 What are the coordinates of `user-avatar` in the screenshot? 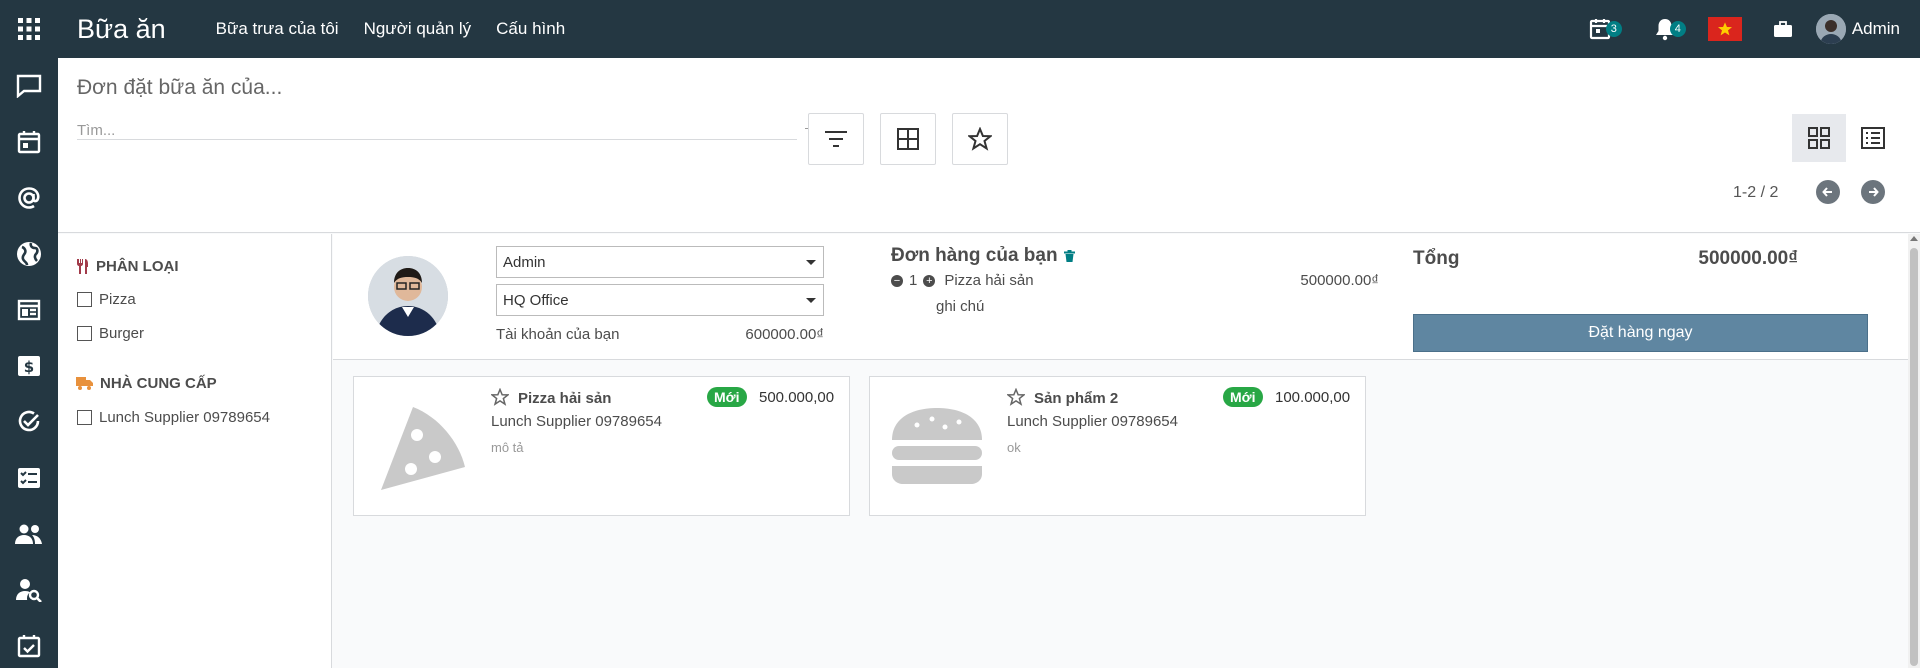 It's located at (1830, 29).